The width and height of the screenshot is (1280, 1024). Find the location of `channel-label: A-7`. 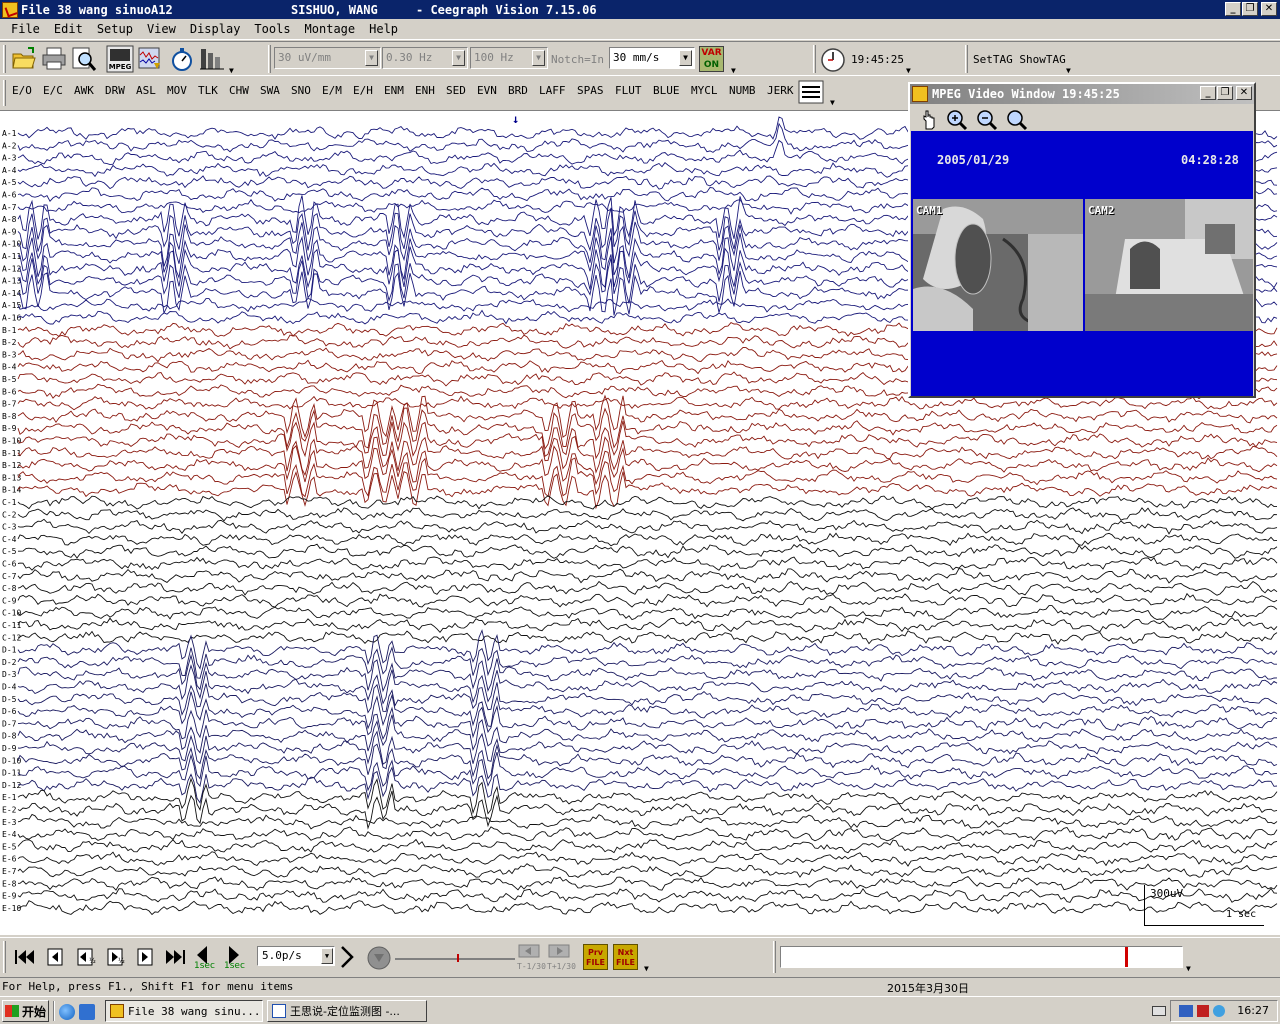

channel-label: A-7 is located at coordinates (9, 207).